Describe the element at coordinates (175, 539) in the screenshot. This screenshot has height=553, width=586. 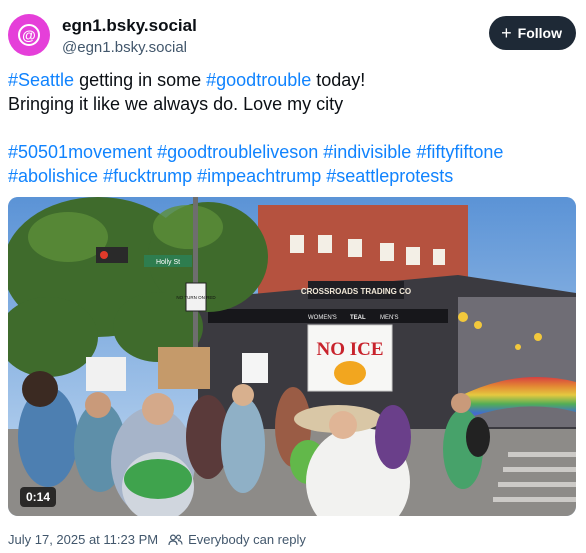
I see `people-icon` at that location.